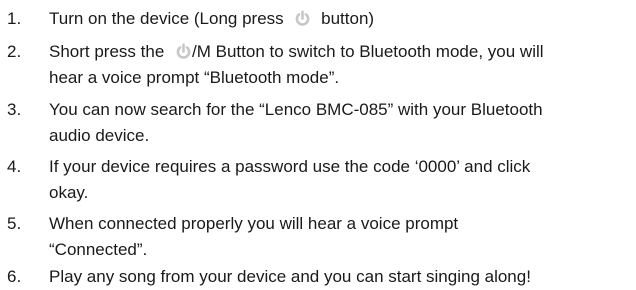 The width and height of the screenshot is (636, 290). I want to click on step-text: Turn on the device (Long press button), so click(341, 19).